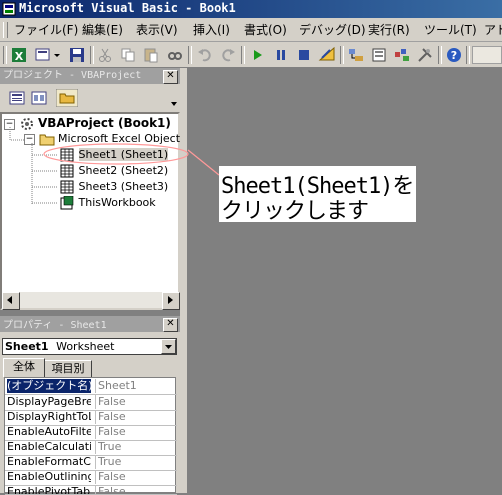  Describe the element at coordinates (389, 30) in the screenshot. I see `menu-run: 実行(R)` at that location.